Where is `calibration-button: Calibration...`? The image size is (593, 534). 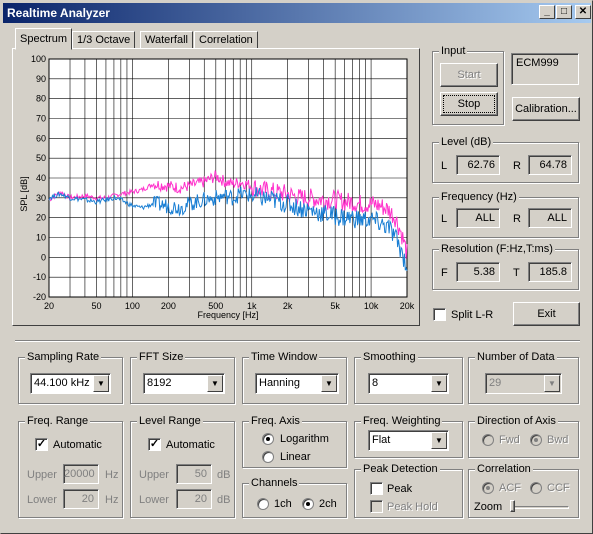
calibration-button: Calibration... is located at coordinates (546, 109).